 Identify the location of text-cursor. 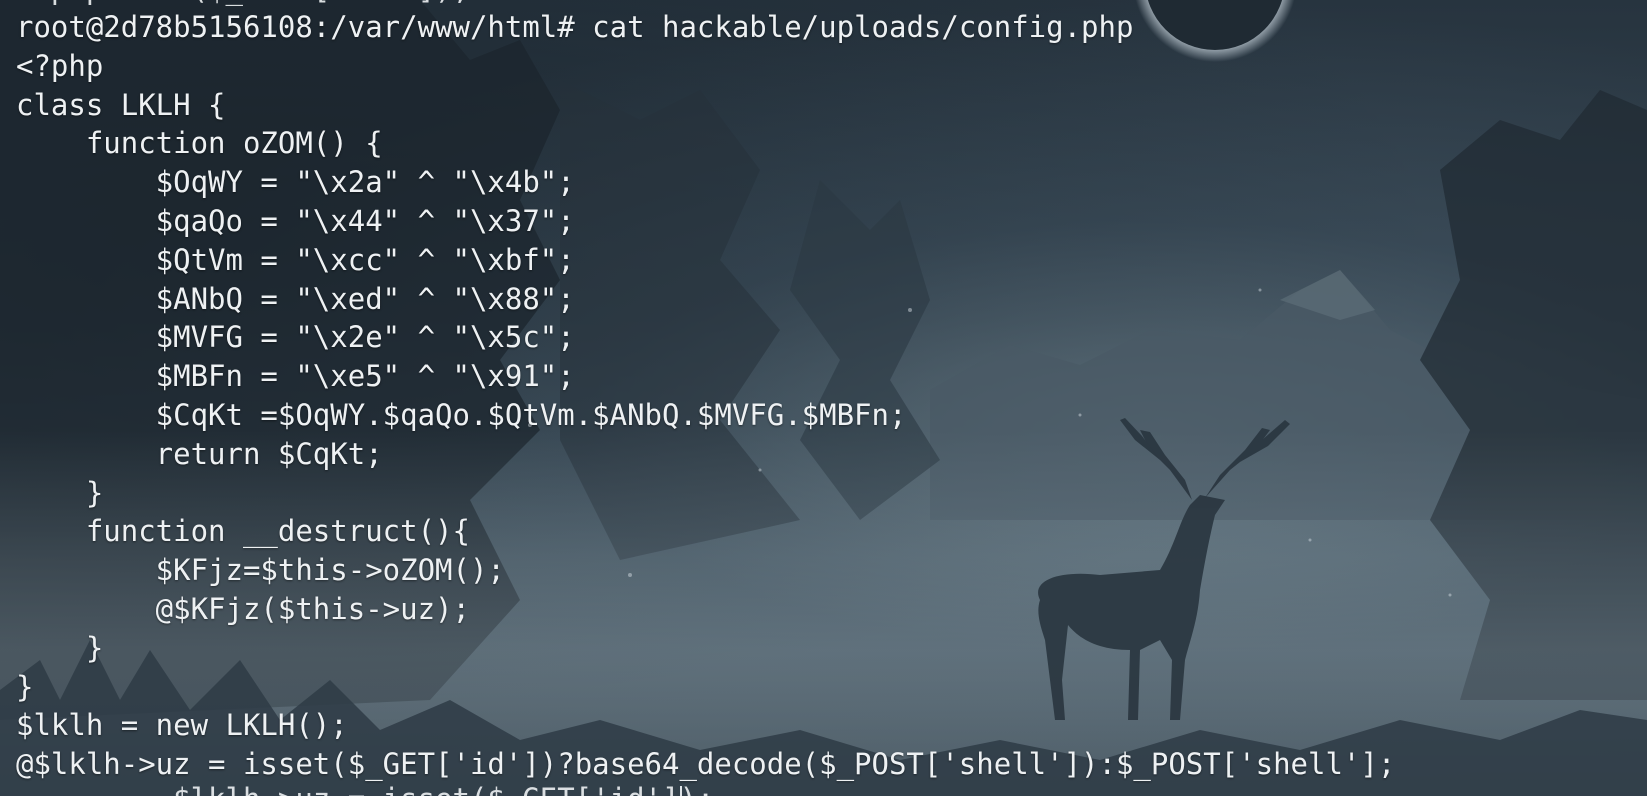
(681, 791).